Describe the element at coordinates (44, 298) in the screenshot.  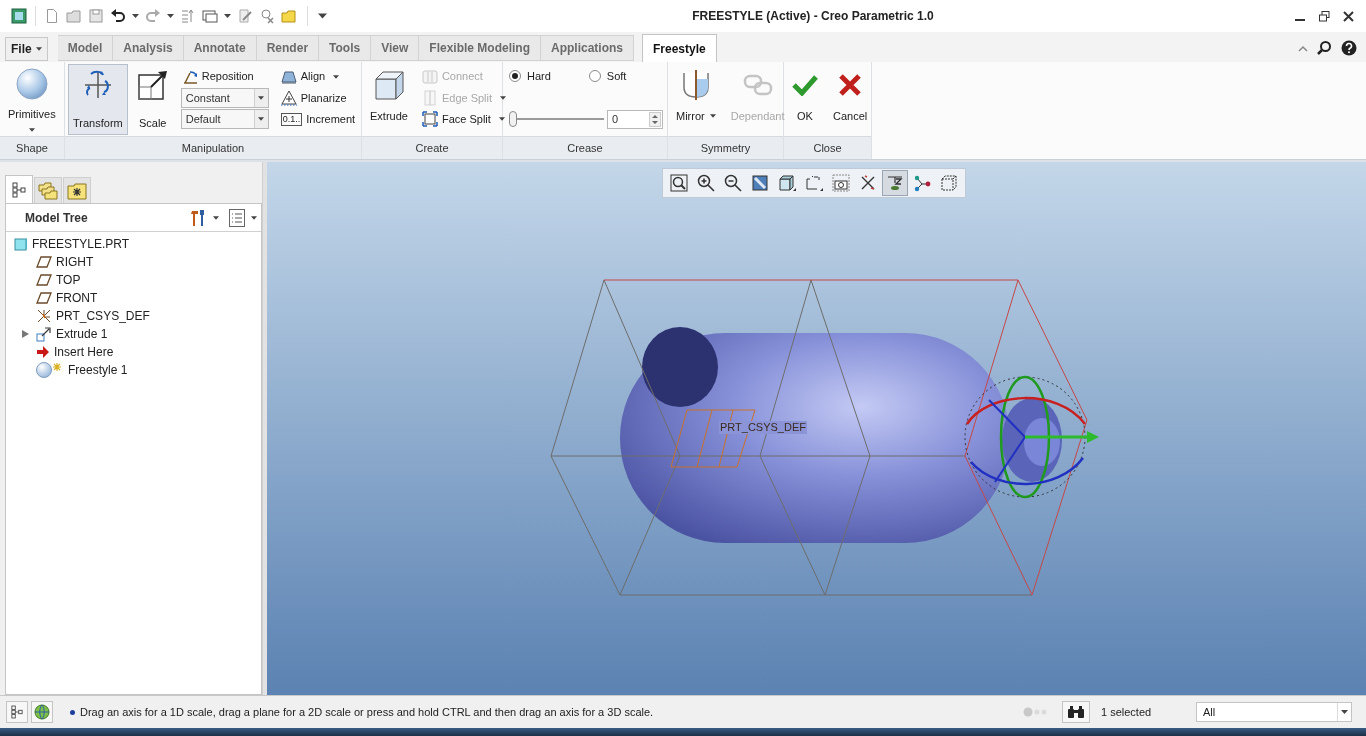
I see `plane-icon` at that location.